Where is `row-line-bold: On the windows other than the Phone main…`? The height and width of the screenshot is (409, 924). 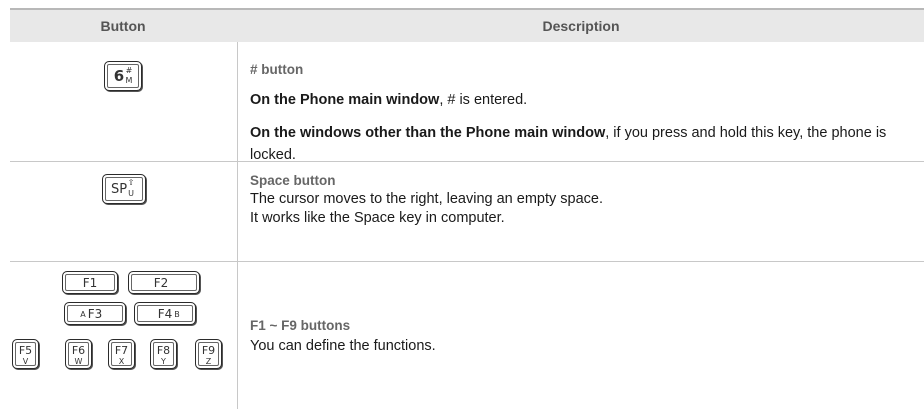
row-line-bold: On the windows other than the Phone main… is located at coordinates (428, 133).